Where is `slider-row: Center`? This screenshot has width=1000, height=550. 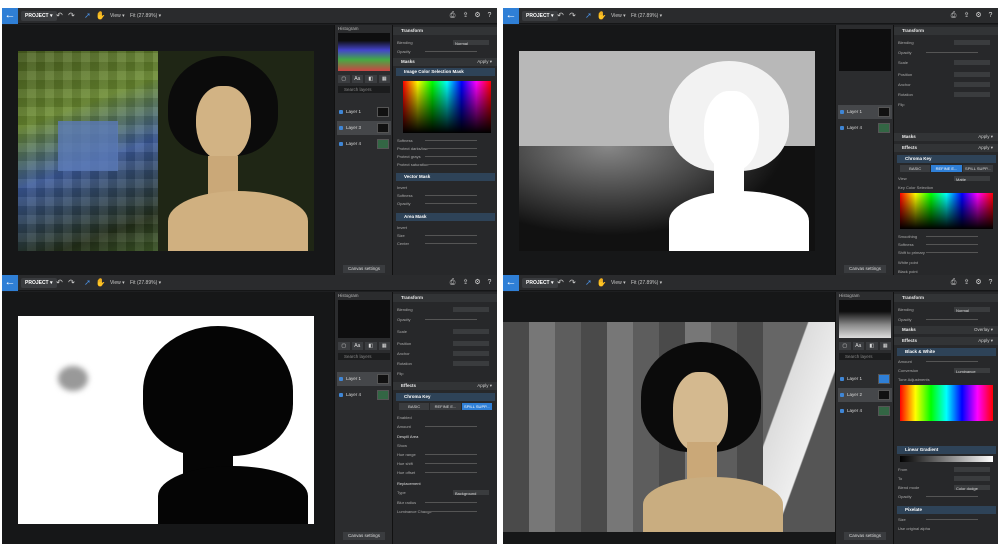
slider-row: Center is located at coordinates (446, 243).